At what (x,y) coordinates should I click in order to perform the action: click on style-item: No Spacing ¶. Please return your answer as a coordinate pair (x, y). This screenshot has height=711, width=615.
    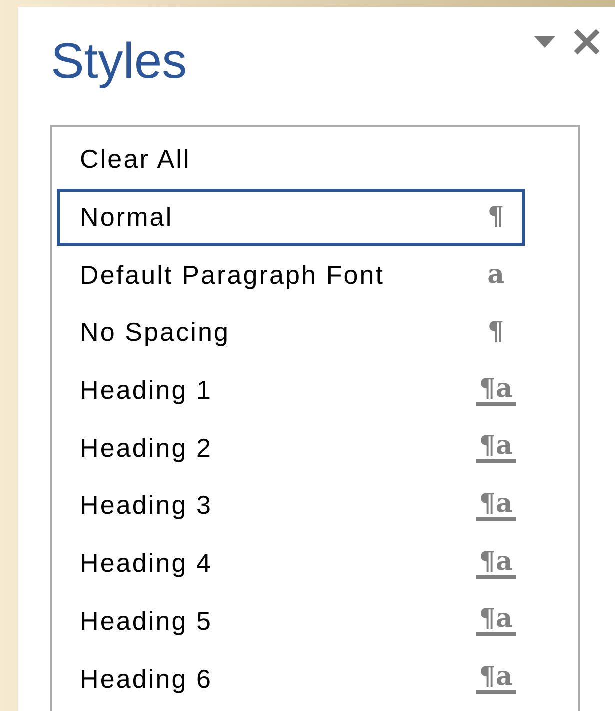
    Looking at the image, I should click on (291, 333).